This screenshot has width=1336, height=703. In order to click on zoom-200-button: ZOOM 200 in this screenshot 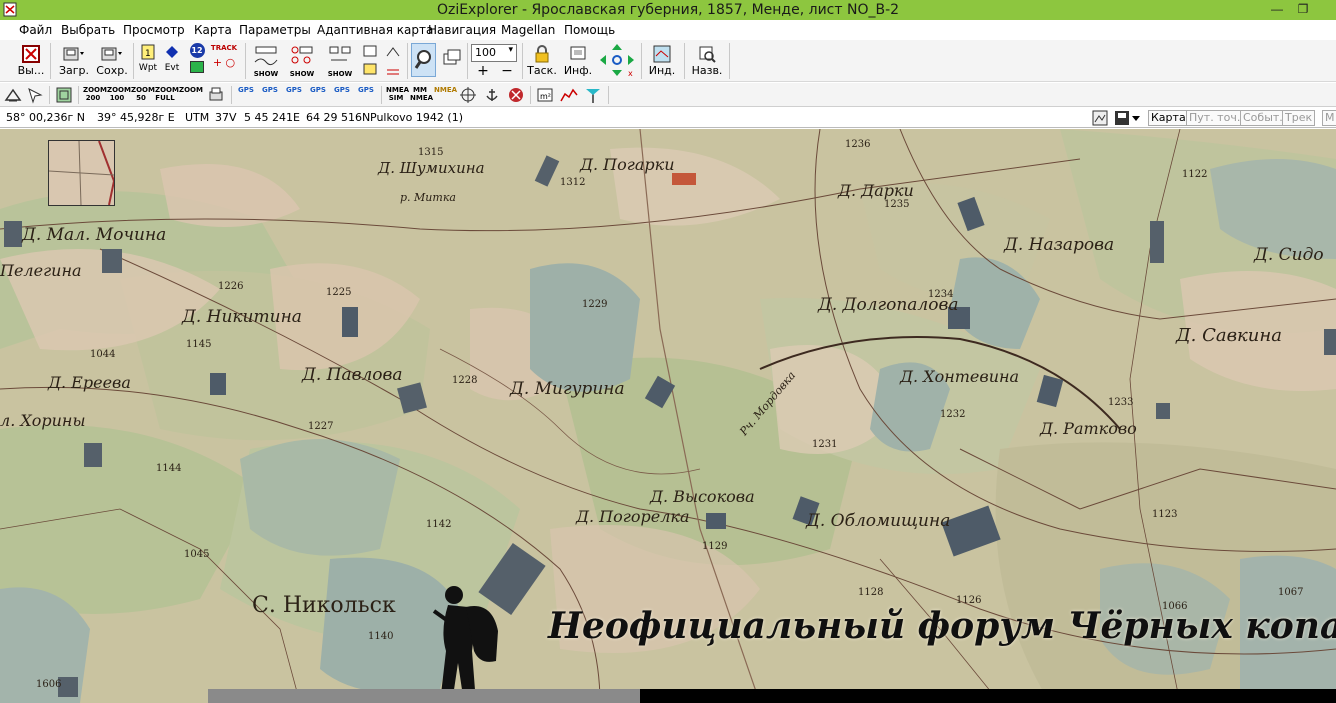, I will do `click(95, 95)`.